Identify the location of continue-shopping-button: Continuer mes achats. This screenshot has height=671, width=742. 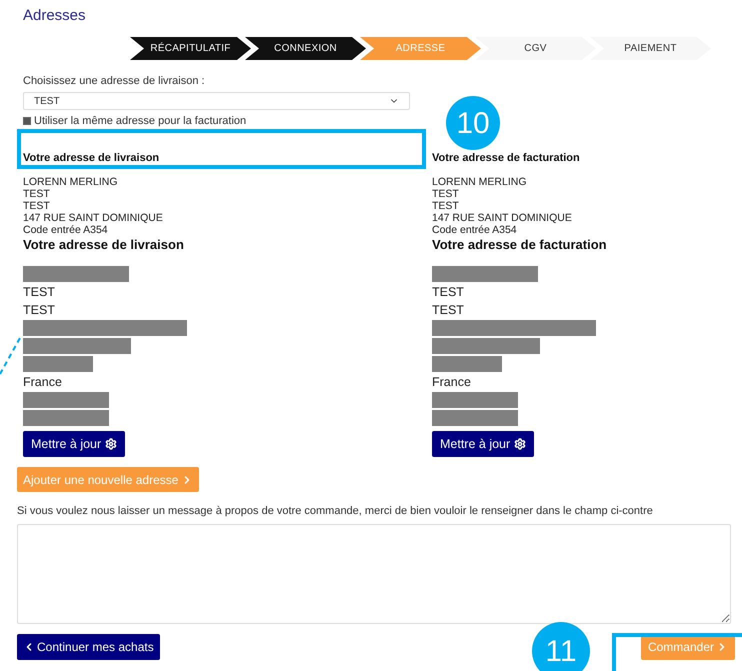
(88, 647).